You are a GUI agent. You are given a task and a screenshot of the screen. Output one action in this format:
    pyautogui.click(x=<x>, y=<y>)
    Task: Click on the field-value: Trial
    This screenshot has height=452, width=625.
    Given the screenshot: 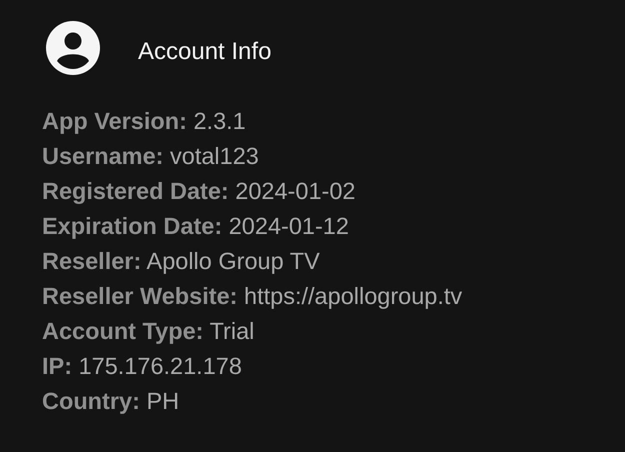 What is the action you would take?
    pyautogui.click(x=232, y=331)
    